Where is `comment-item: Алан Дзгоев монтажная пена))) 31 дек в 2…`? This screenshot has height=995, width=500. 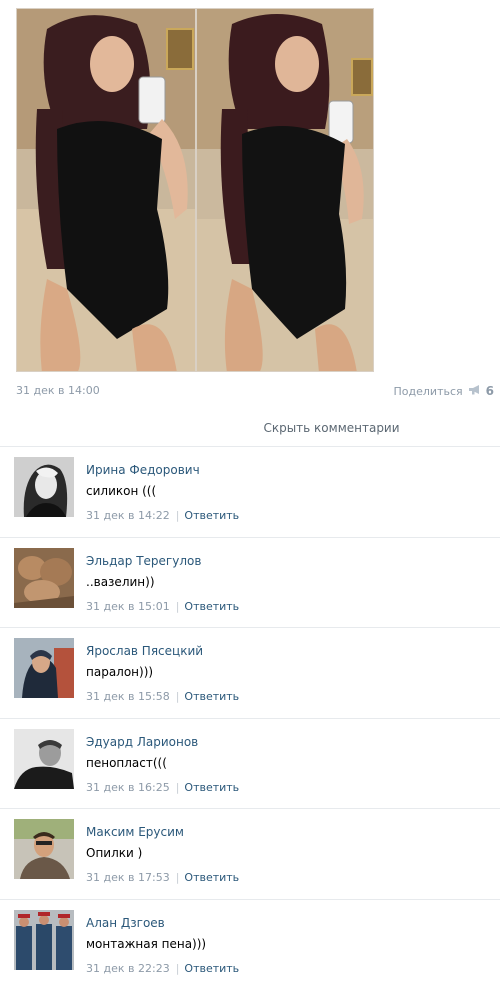 comment-item: Алан Дзгоев монтажная пена))) 31 дек в 2… is located at coordinates (250, 944).